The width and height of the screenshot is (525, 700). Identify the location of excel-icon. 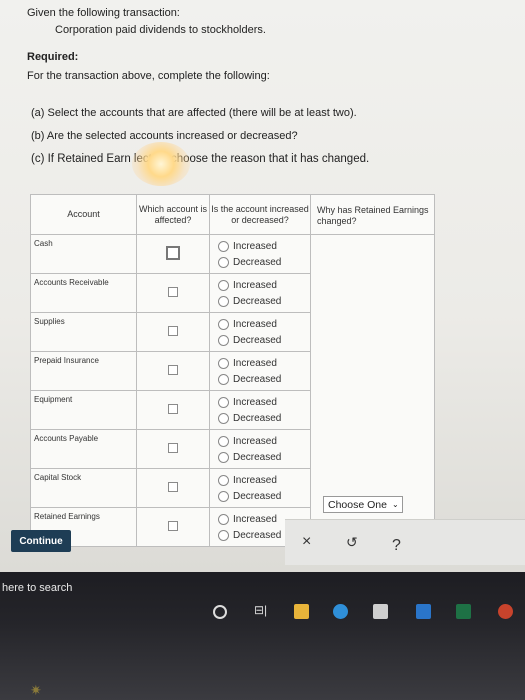
(463, 611).